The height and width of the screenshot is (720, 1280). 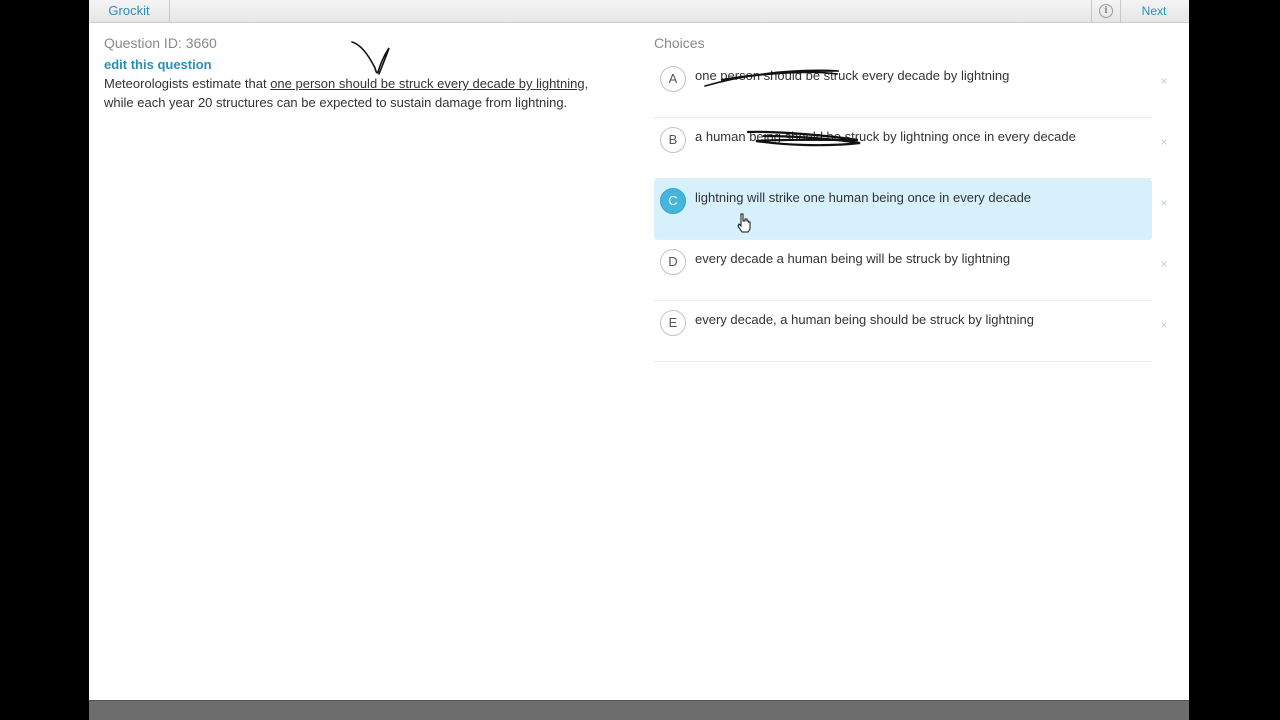 What do you see at coordinates (639, 11) in the screenshot?
I see `top-toolbar: Grockit i Next` at bounding box center [639, 11].